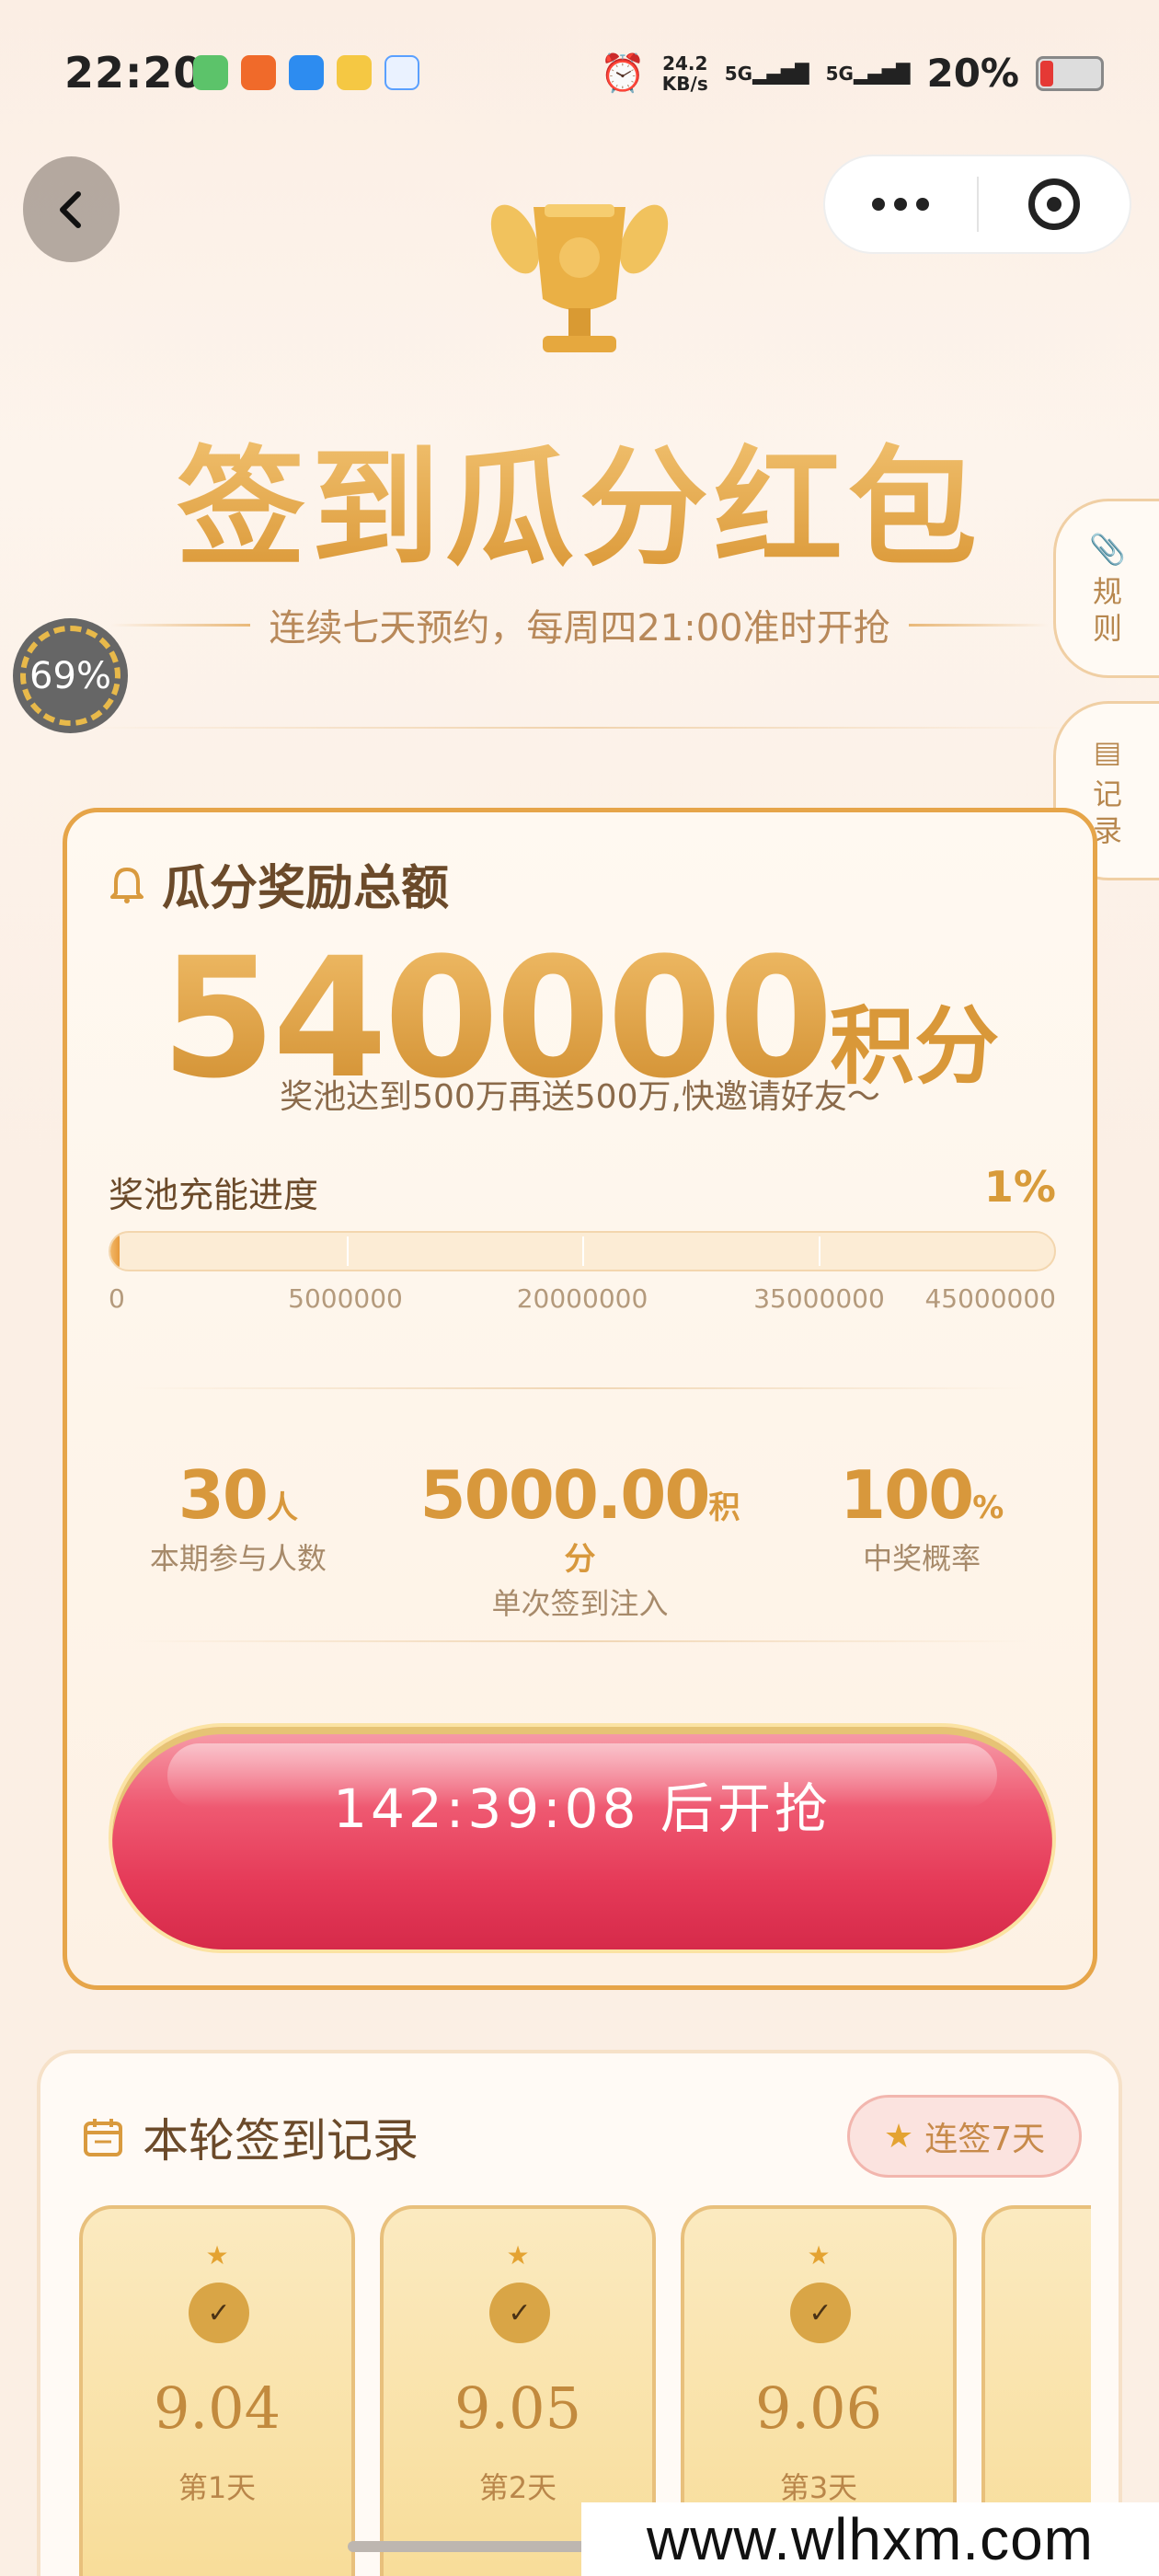 This screenshot has width=1159, height=2576. I want to click on tick-label: 35000000, so click(819, 1298).